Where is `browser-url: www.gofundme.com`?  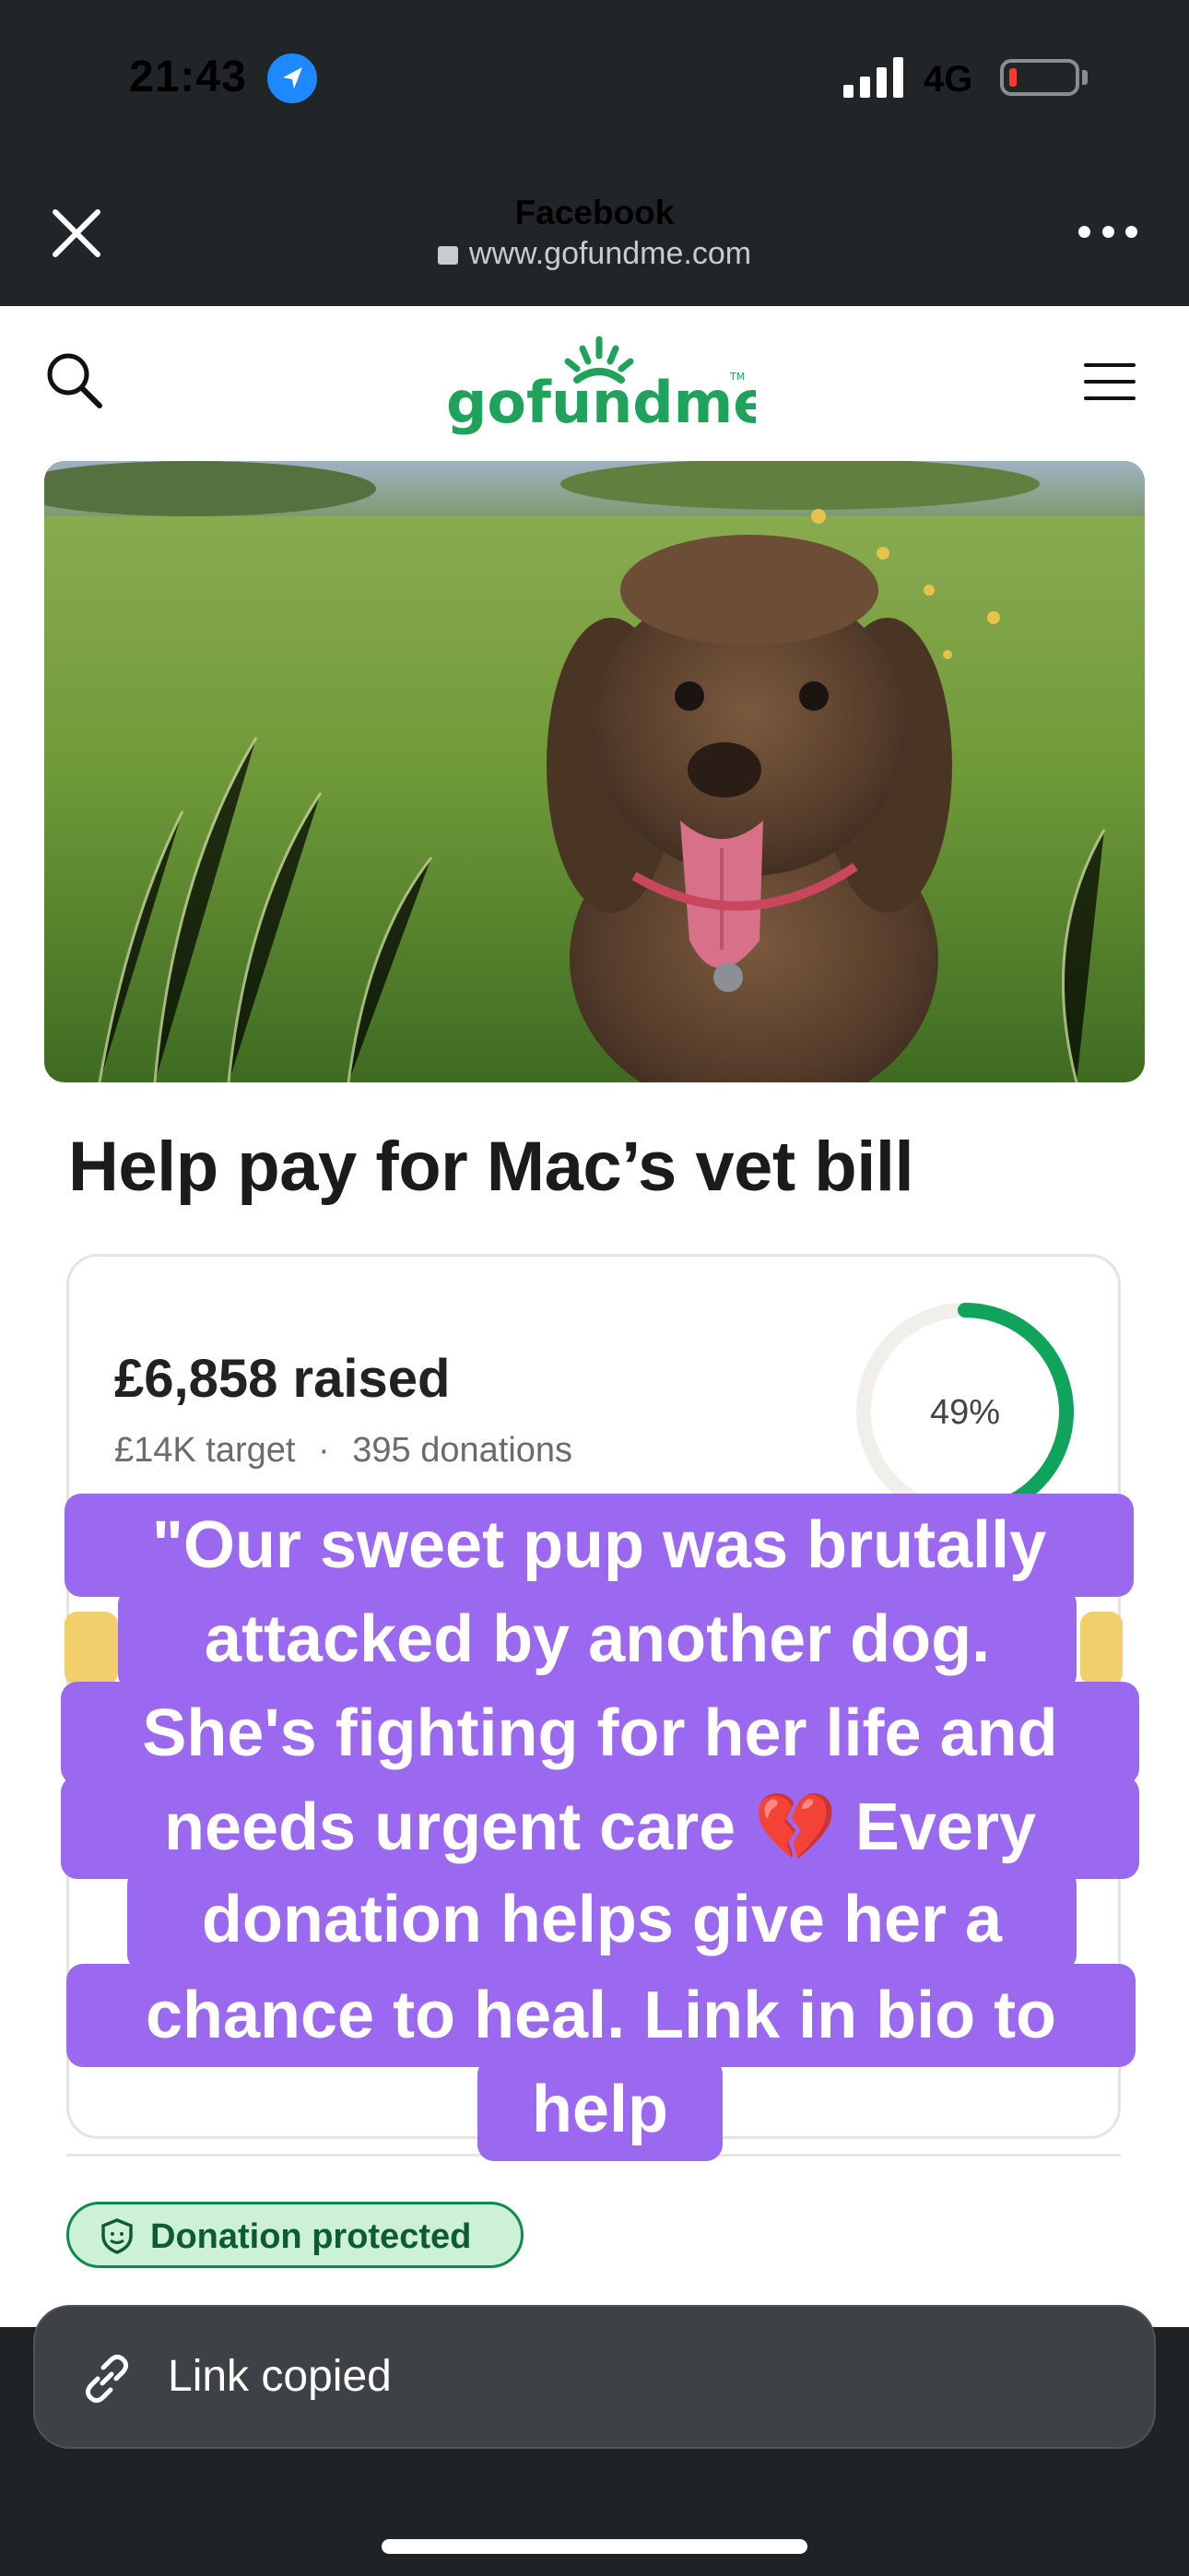 browser-url: www.gofundme.com is located at coordinates (594, 254).